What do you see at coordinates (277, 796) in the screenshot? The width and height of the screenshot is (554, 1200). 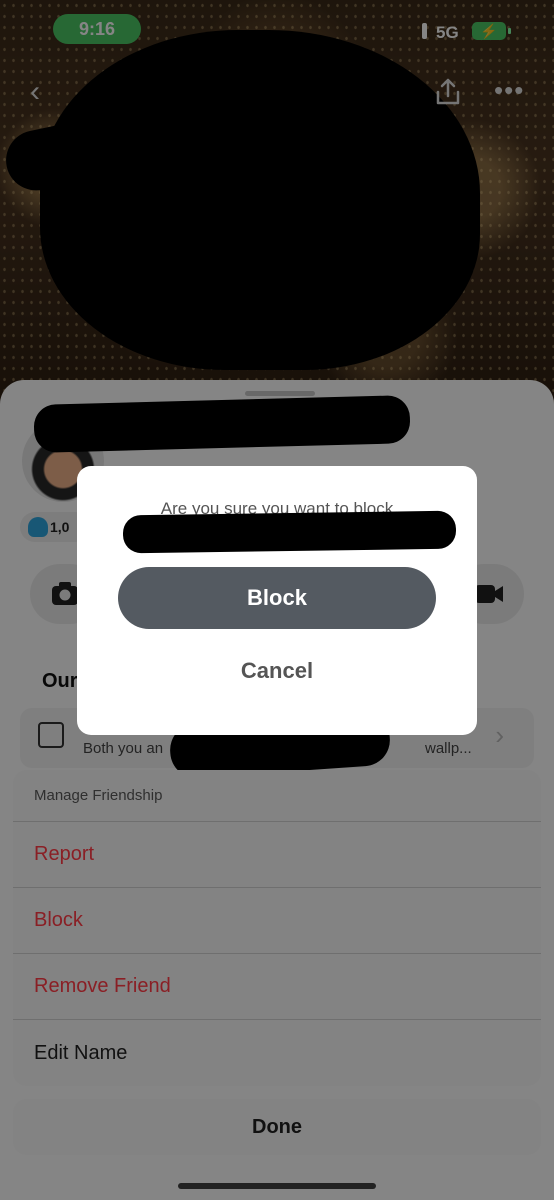 I see `sheet-header: Manage Friendship` at bounding box center [277, 796].